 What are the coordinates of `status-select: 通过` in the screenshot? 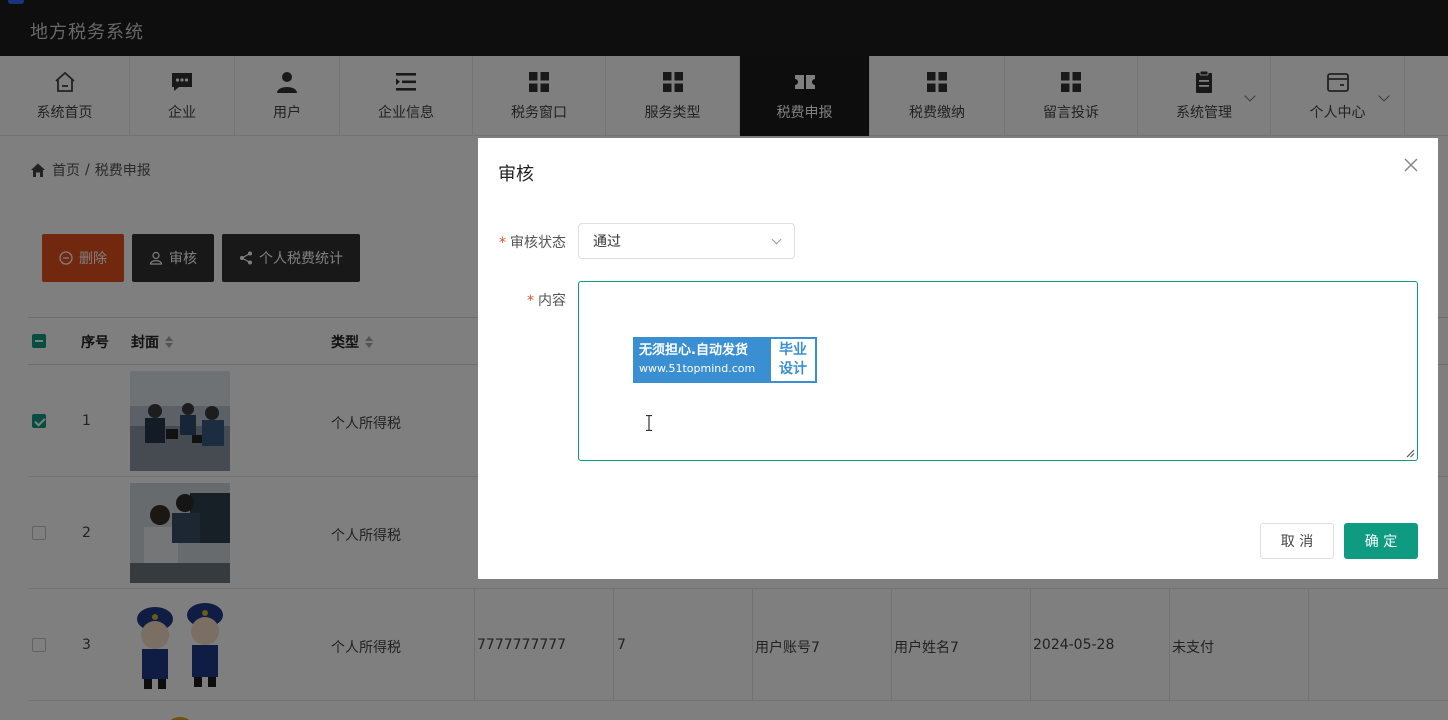 It's located at (686, 241).